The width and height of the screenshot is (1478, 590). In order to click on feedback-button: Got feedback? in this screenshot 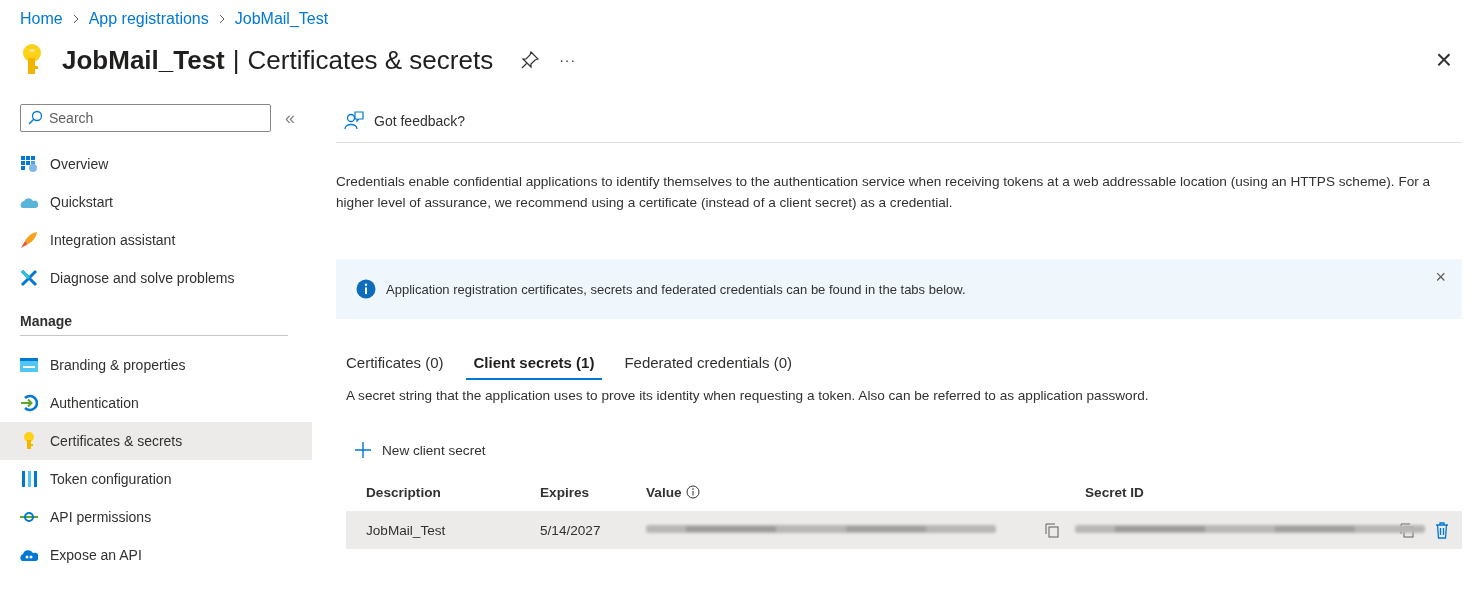, I will do `click(899, 123)`.